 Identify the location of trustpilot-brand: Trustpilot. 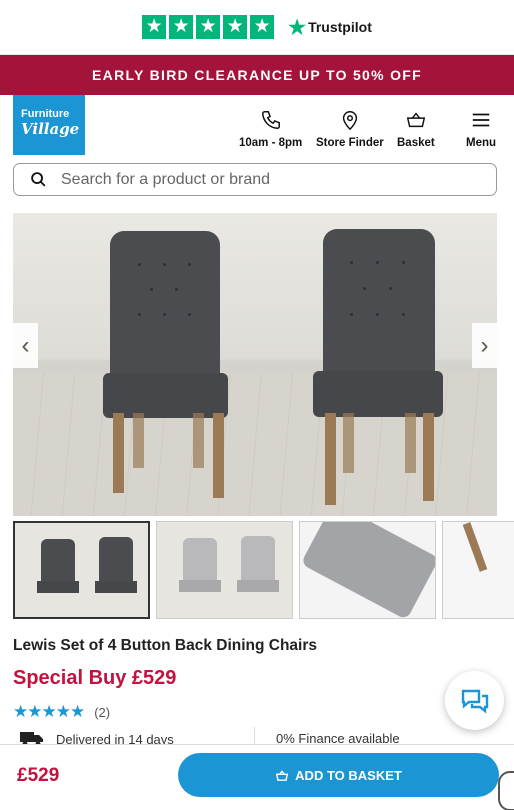
(340, 27).